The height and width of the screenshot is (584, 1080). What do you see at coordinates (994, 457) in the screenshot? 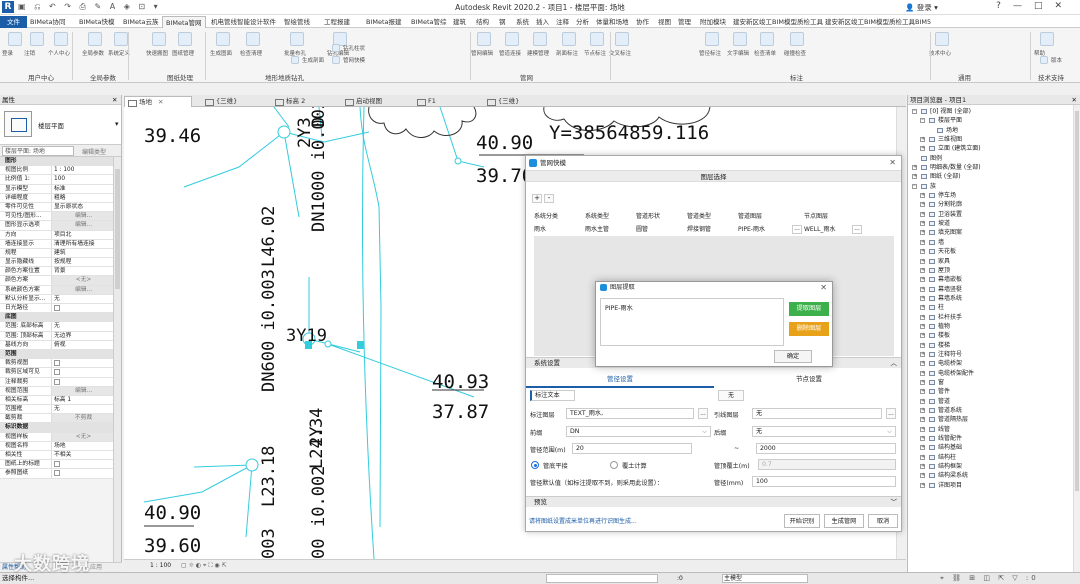
I see `tree-item: + 结构柱` at bounding box center [994, 457].